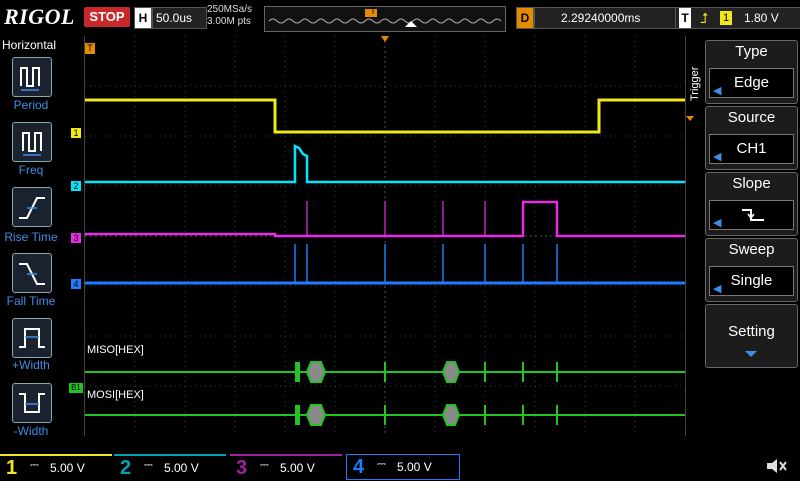 This screenshot has width=800, height=481. I want to click on rise-time-button, so click(32, 207).